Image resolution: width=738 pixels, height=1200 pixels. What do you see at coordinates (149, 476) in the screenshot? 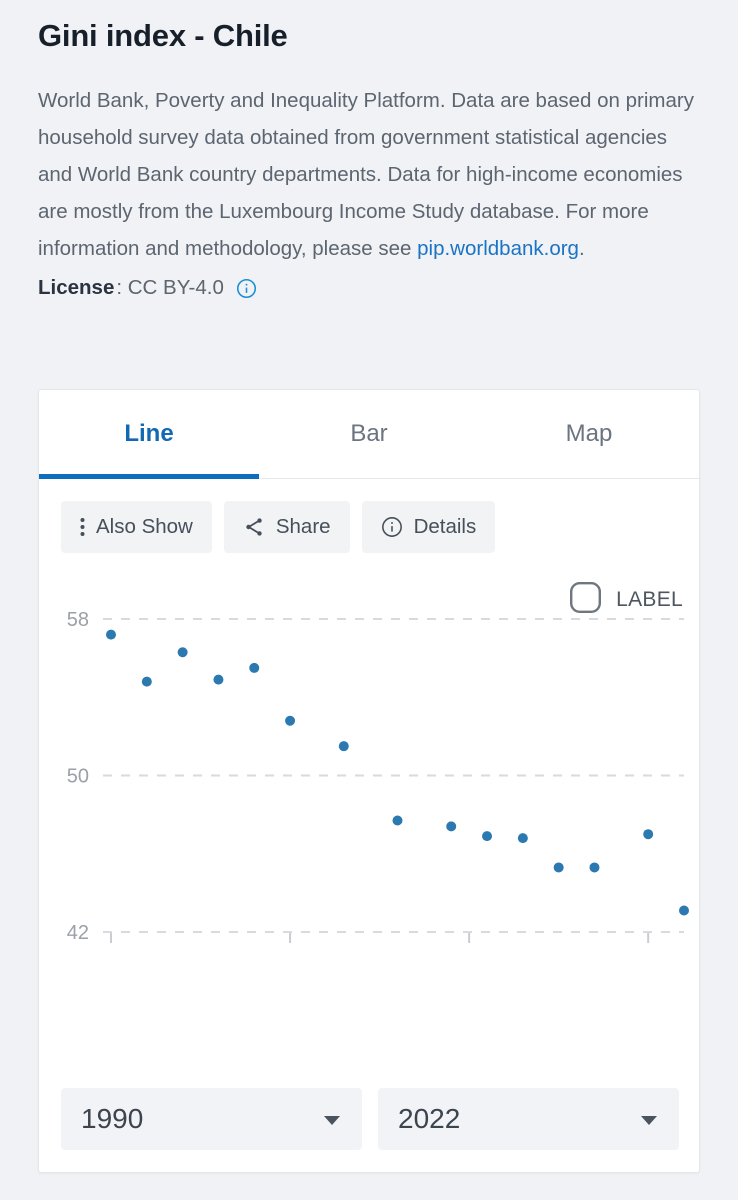
I see `active-tab-indicator` at bounding box center [149, 476].